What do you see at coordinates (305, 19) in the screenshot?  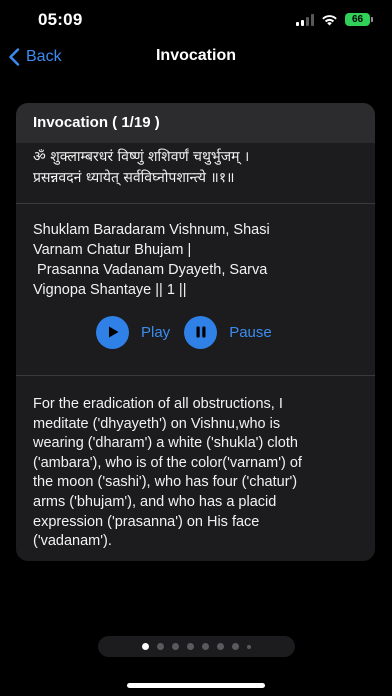 I see `cellular-signal-icon` at bounding box center [305, 19].